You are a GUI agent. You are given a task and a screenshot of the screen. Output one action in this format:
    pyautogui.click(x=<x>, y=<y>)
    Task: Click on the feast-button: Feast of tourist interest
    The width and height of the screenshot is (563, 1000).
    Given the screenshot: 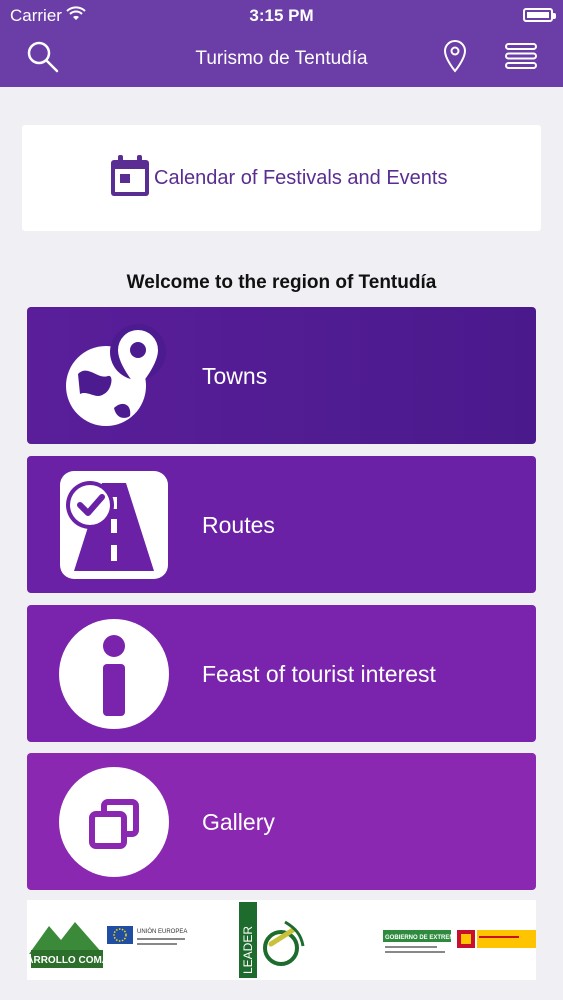 What is the action you would take?
    pyautogui.click(x=281, y=673)
    